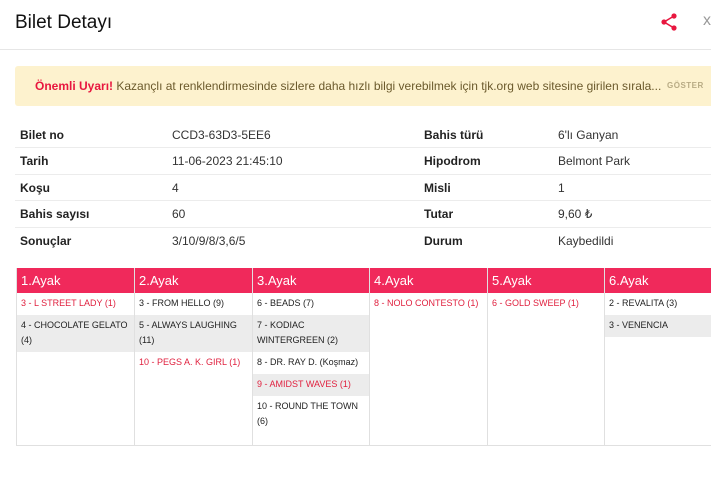  I want to click on info-row: Sonuçlar 3/10/9/8/3,6/5 Durum Kaybedildi, so click(363, 241).